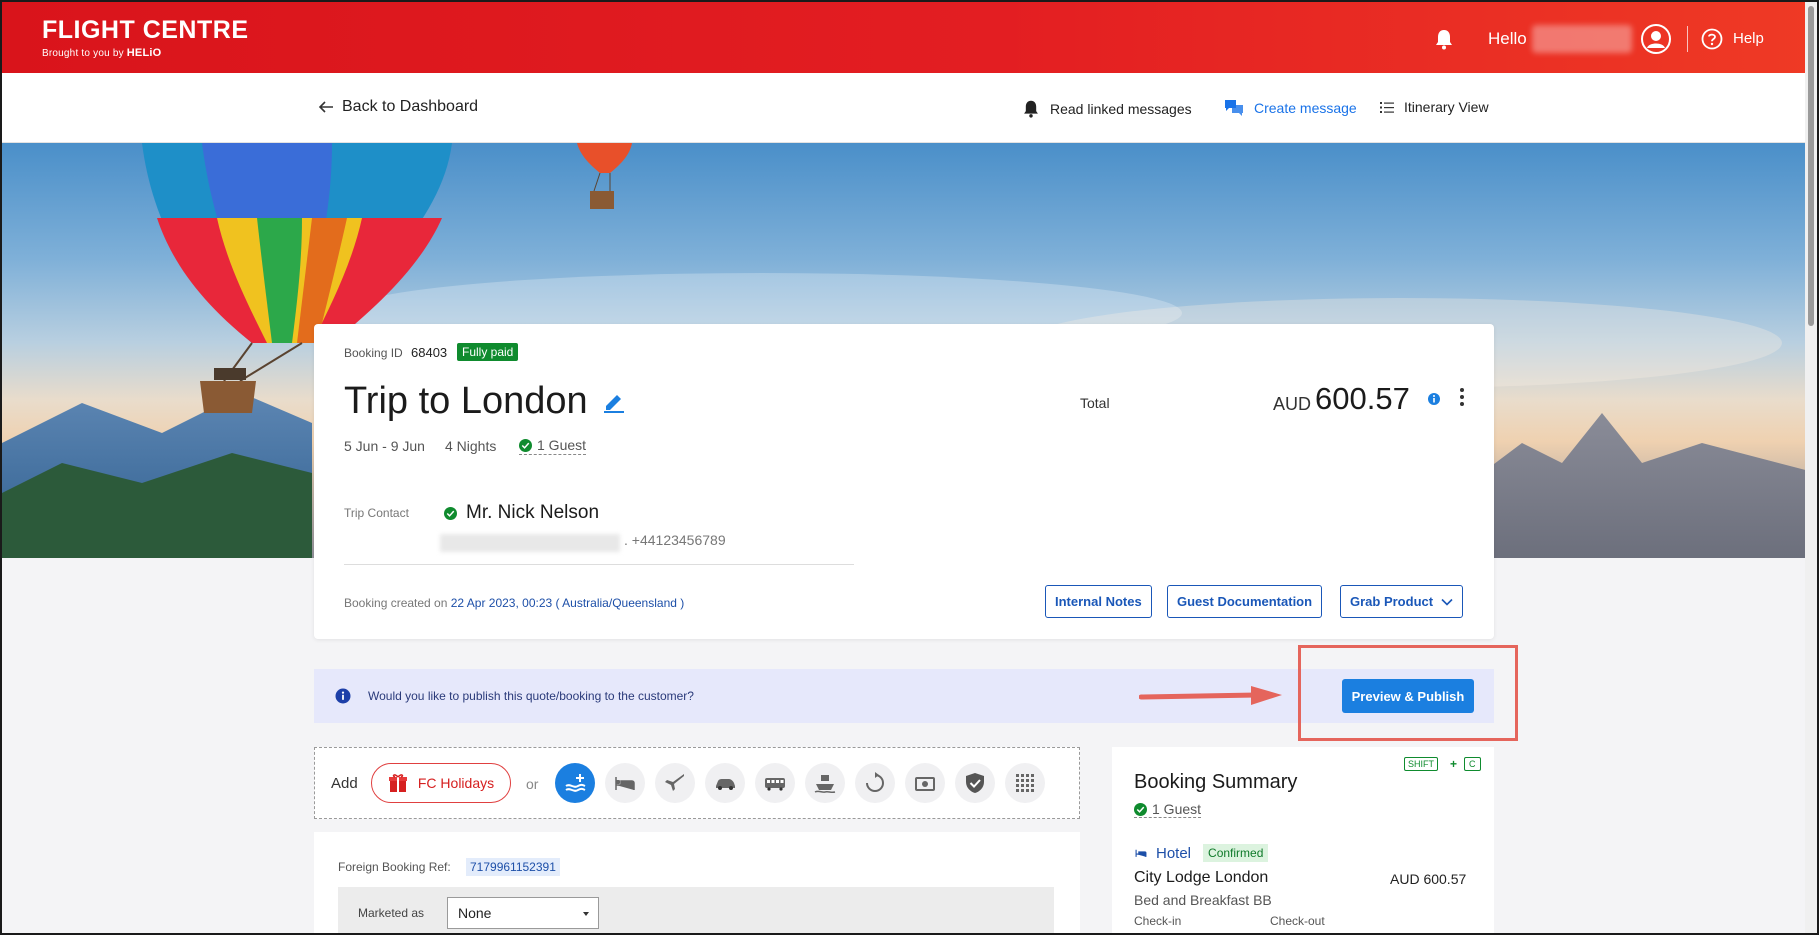 The width and height of the screenshot is (1819, 935). What do you see at coordinates (696, 910) in the screenshot?
I see `marketed-as-section: Marketed as None` at bounding box center [696, 910].